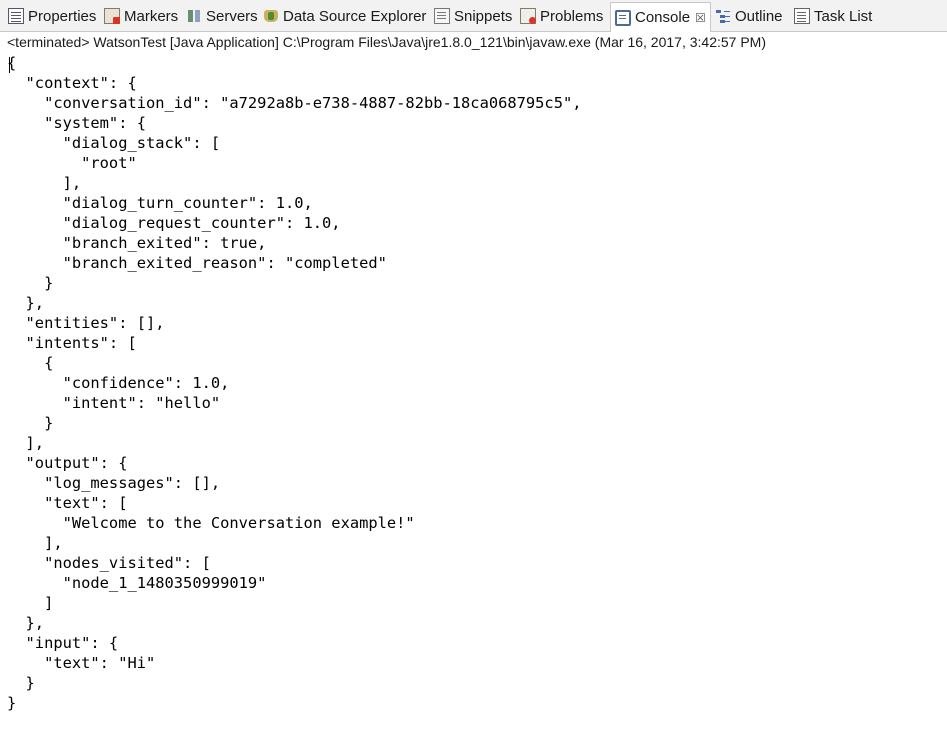  Describe the element at coordinates (802, 16) in the screenshot. I see `task-list-icon` at that location.